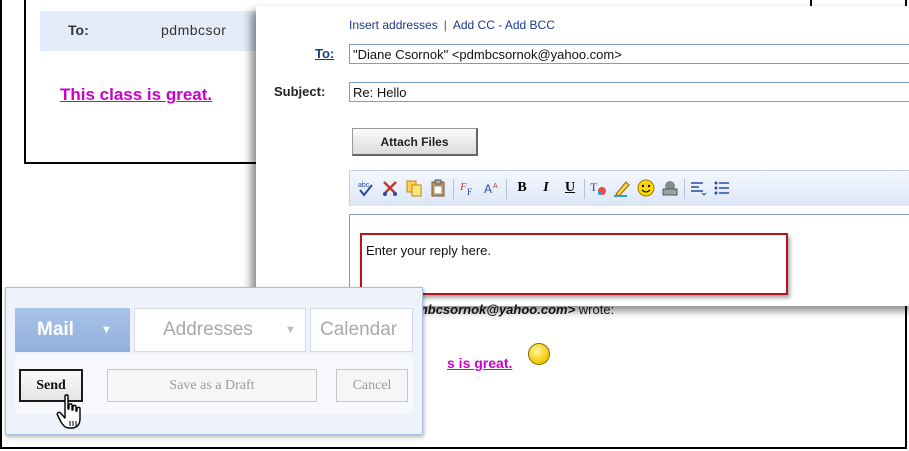 The width and height of the screenshot is (909, 451). Describe the element at coordinates (429, 250) in the screenshot. I see `reply-placeholder: Enter your reply here.` at that location.